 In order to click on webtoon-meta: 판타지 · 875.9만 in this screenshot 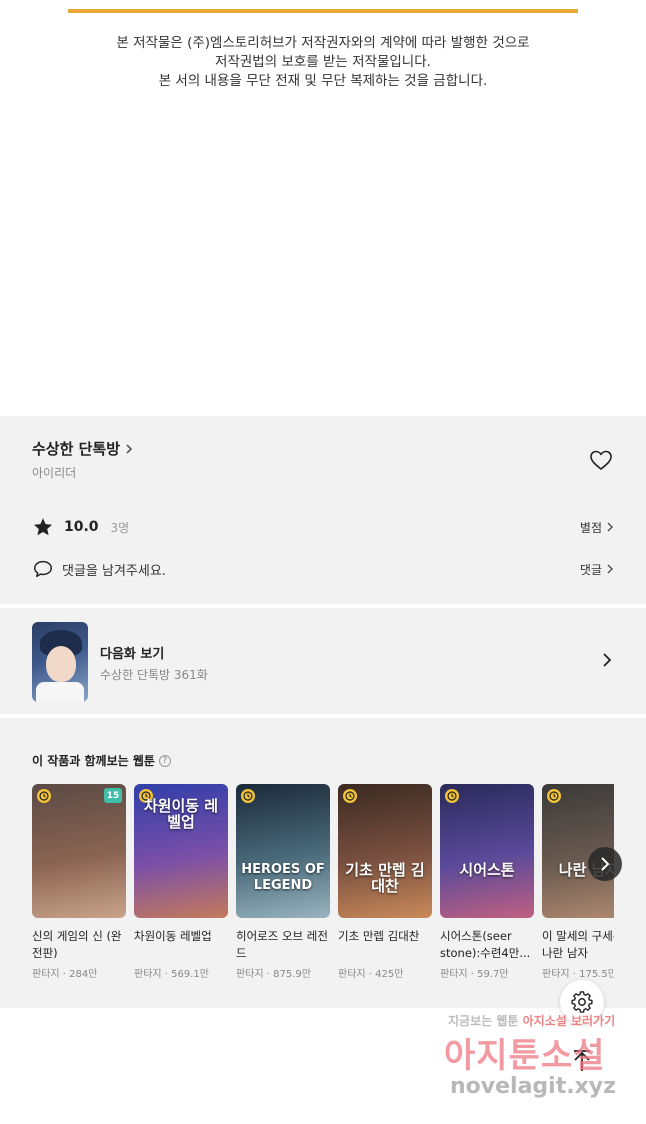, I will do `click(273, 974)`.